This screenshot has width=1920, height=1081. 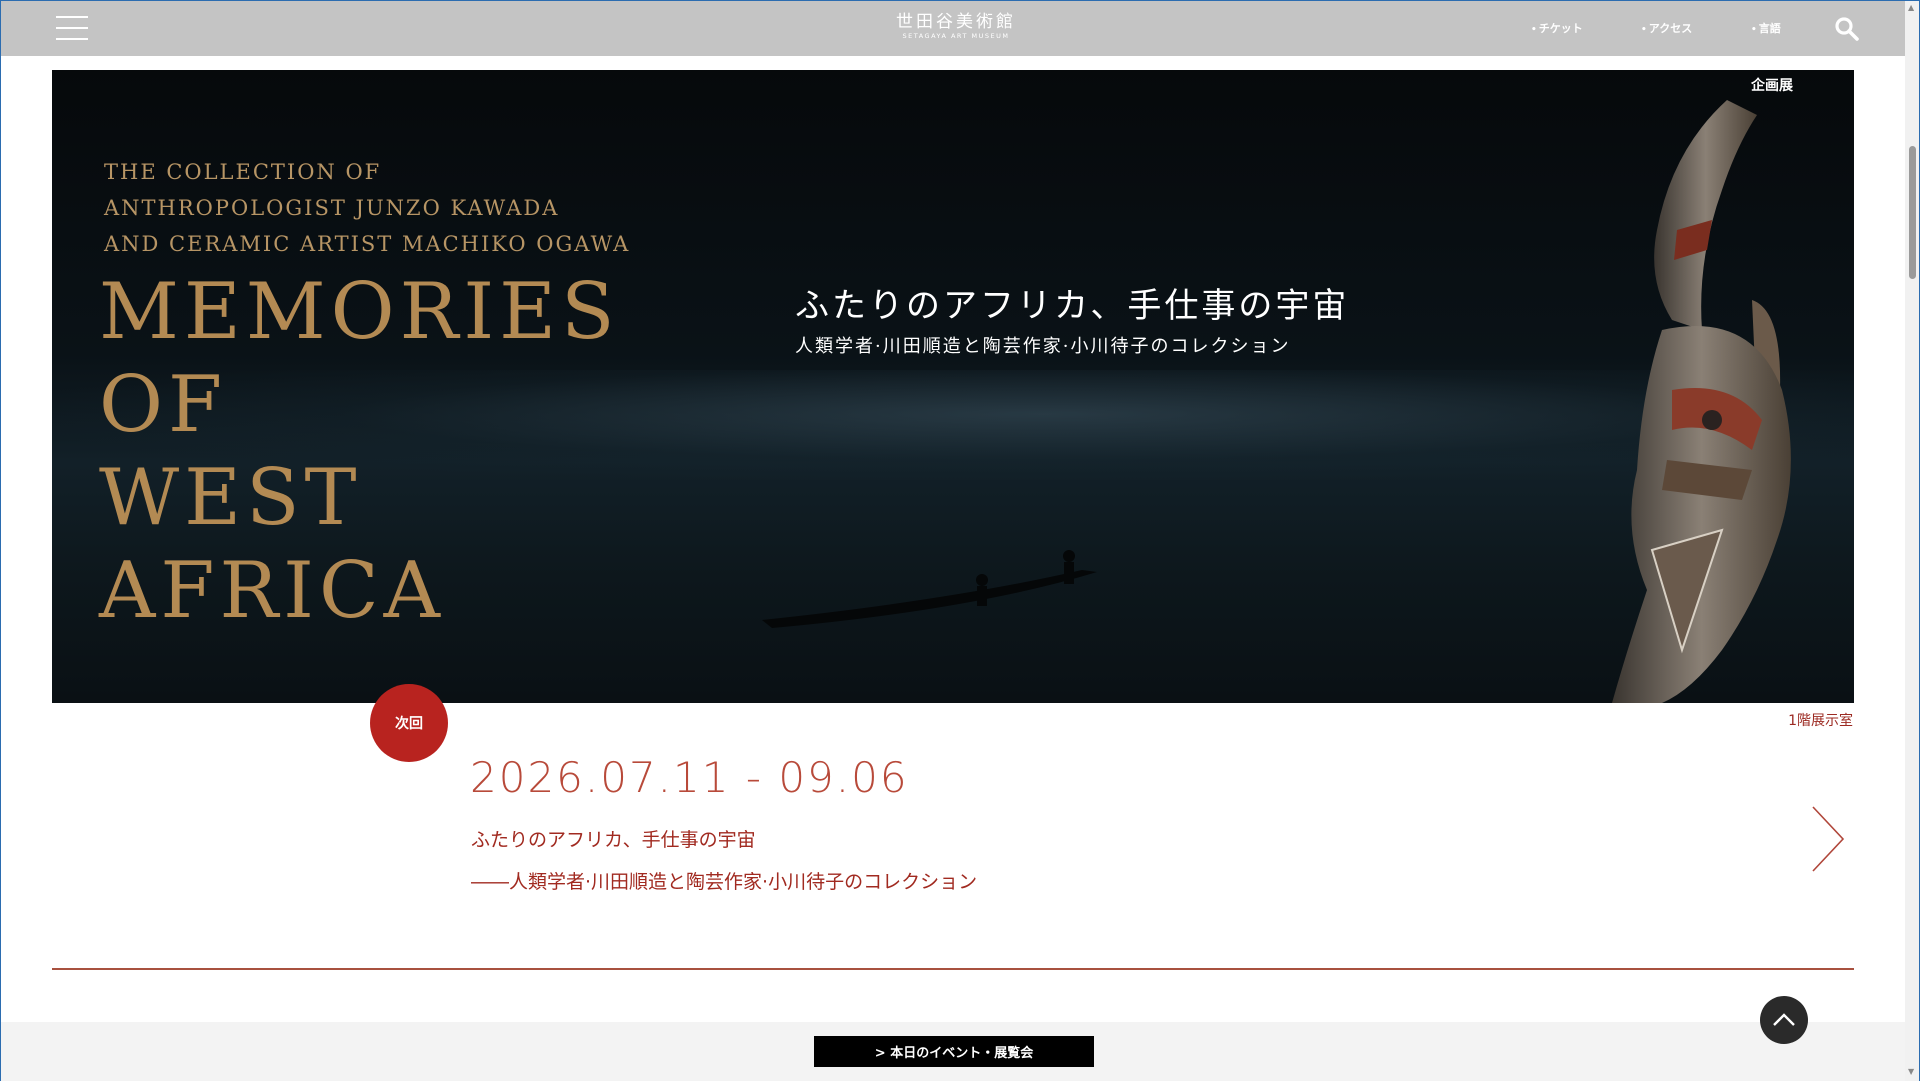 I want to click on african-mask-image, so click(x=1701, y=401).